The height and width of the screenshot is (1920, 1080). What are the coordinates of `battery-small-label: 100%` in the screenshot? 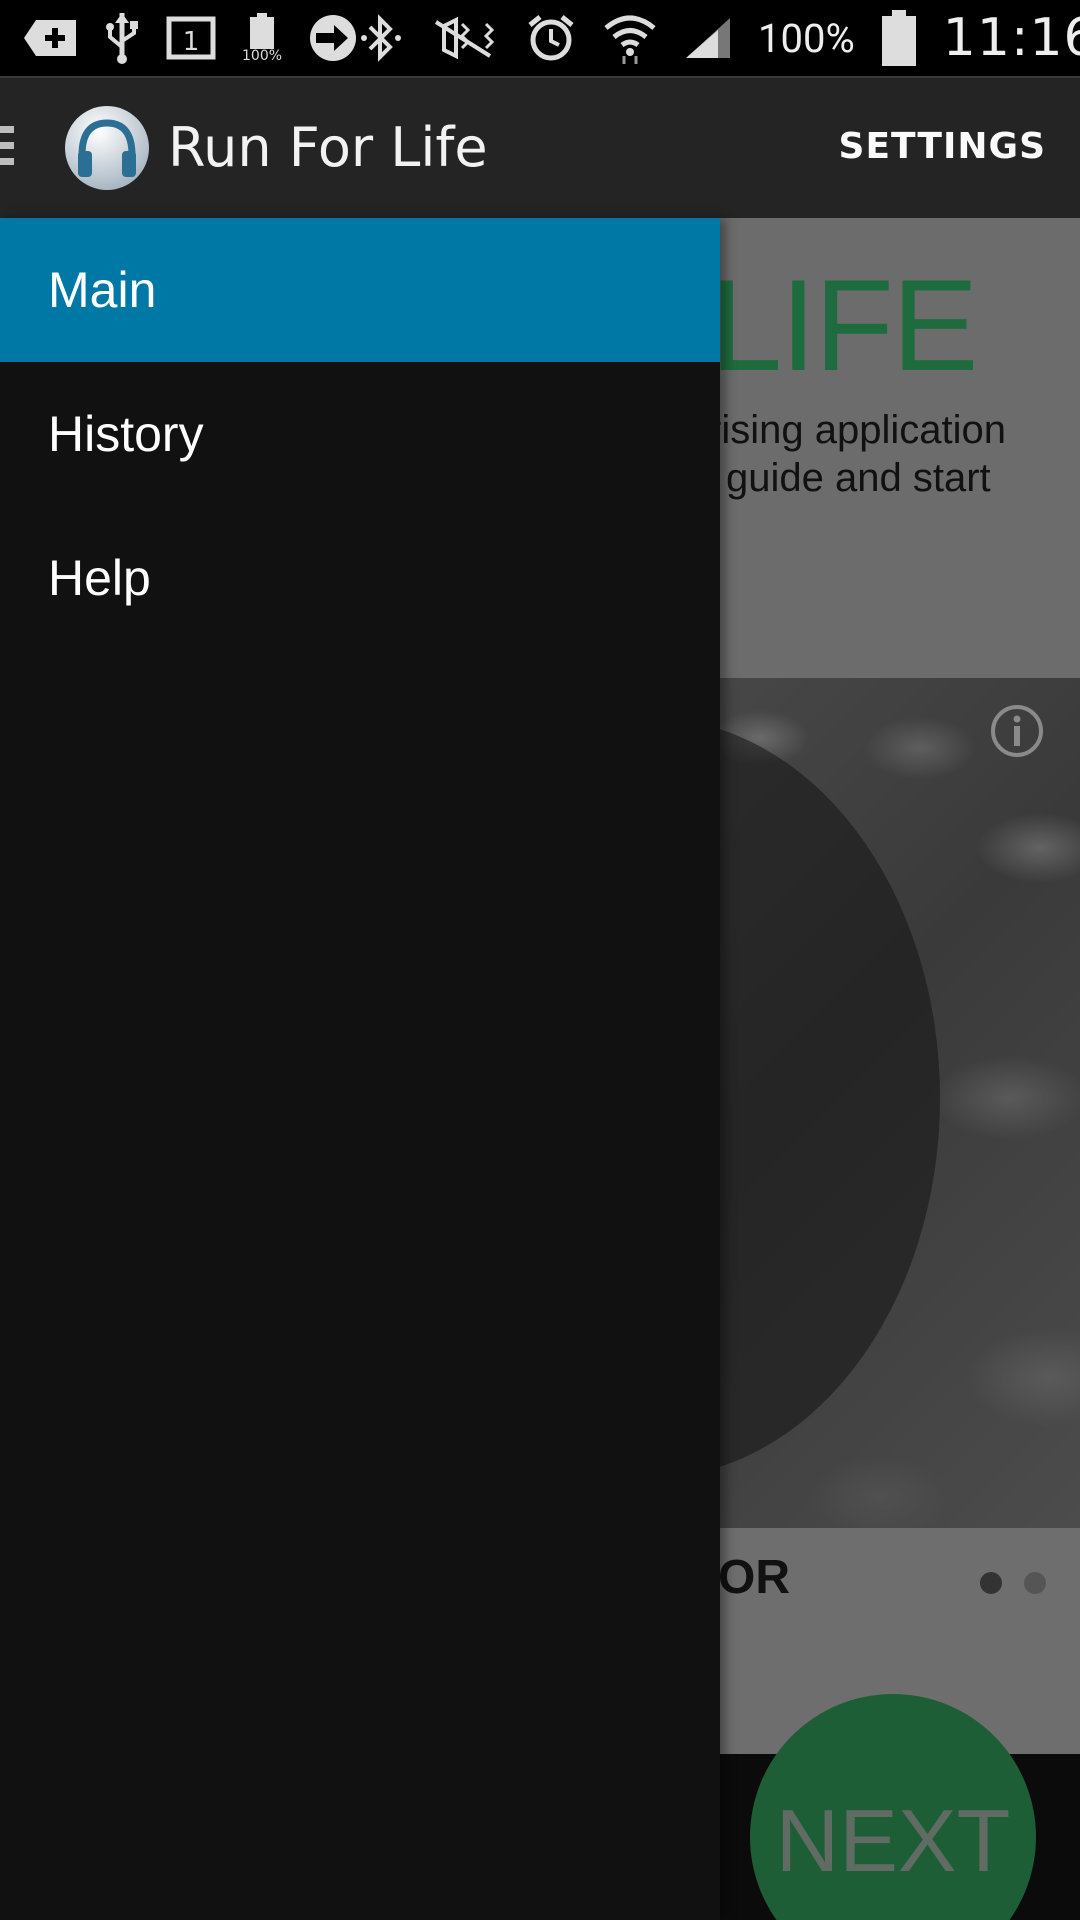 It's located at (262, 56).